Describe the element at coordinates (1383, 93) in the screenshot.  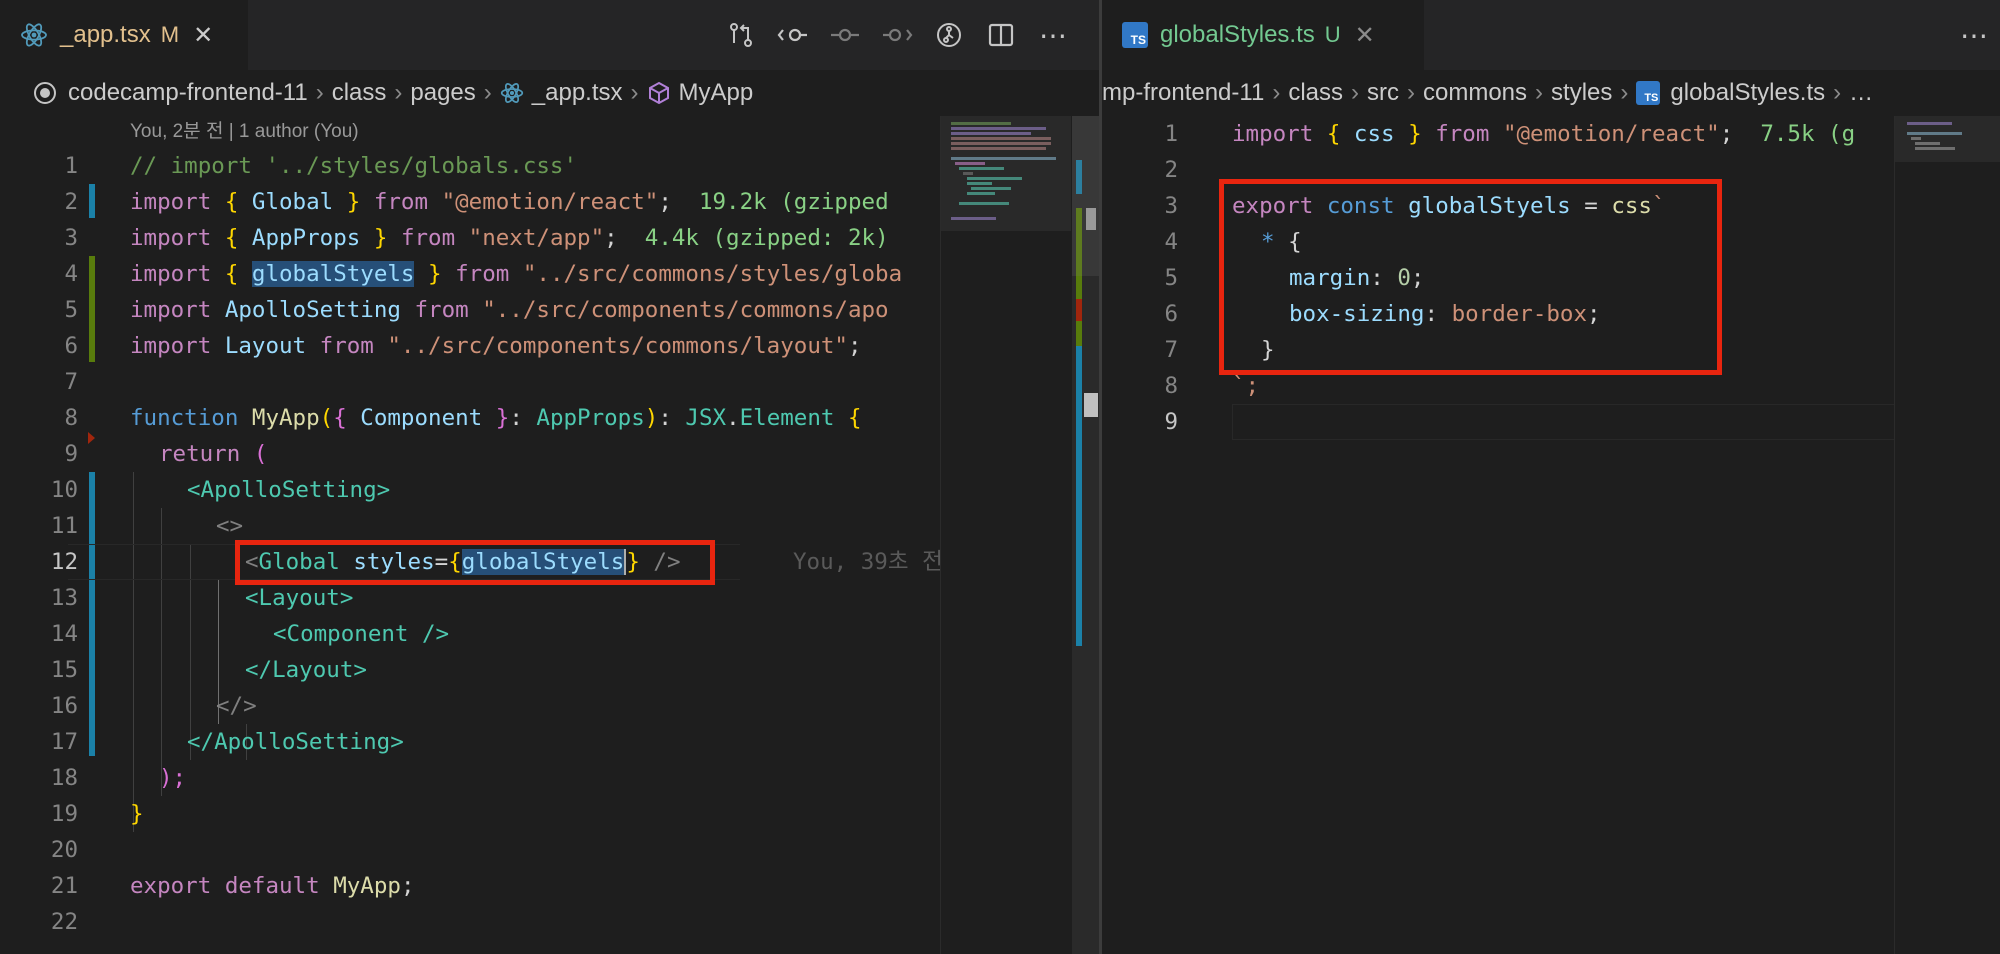
I see `breadcrumb-item-src: src` at that location.